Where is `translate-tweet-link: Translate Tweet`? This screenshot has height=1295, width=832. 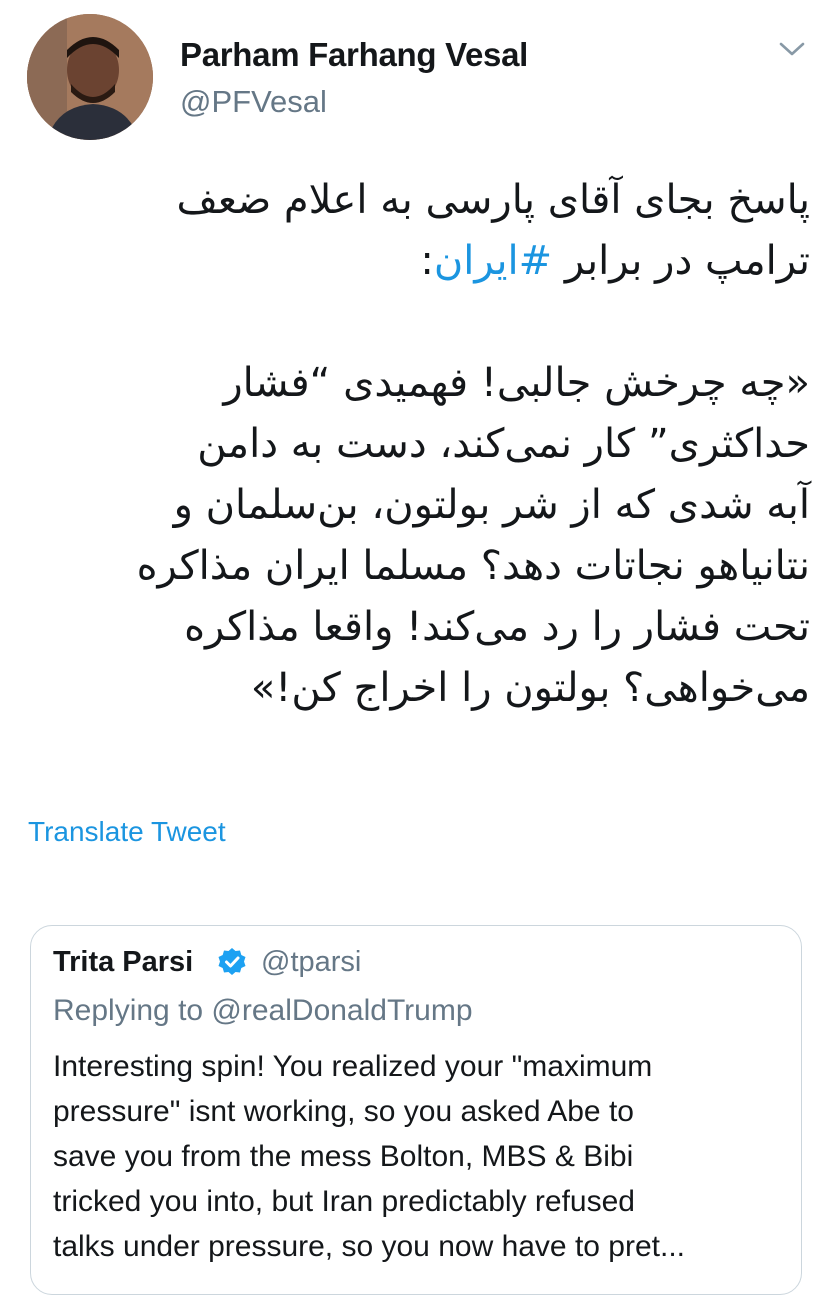 translate-tweet-link: Translate Tweet is located at coordinates (127, 832).